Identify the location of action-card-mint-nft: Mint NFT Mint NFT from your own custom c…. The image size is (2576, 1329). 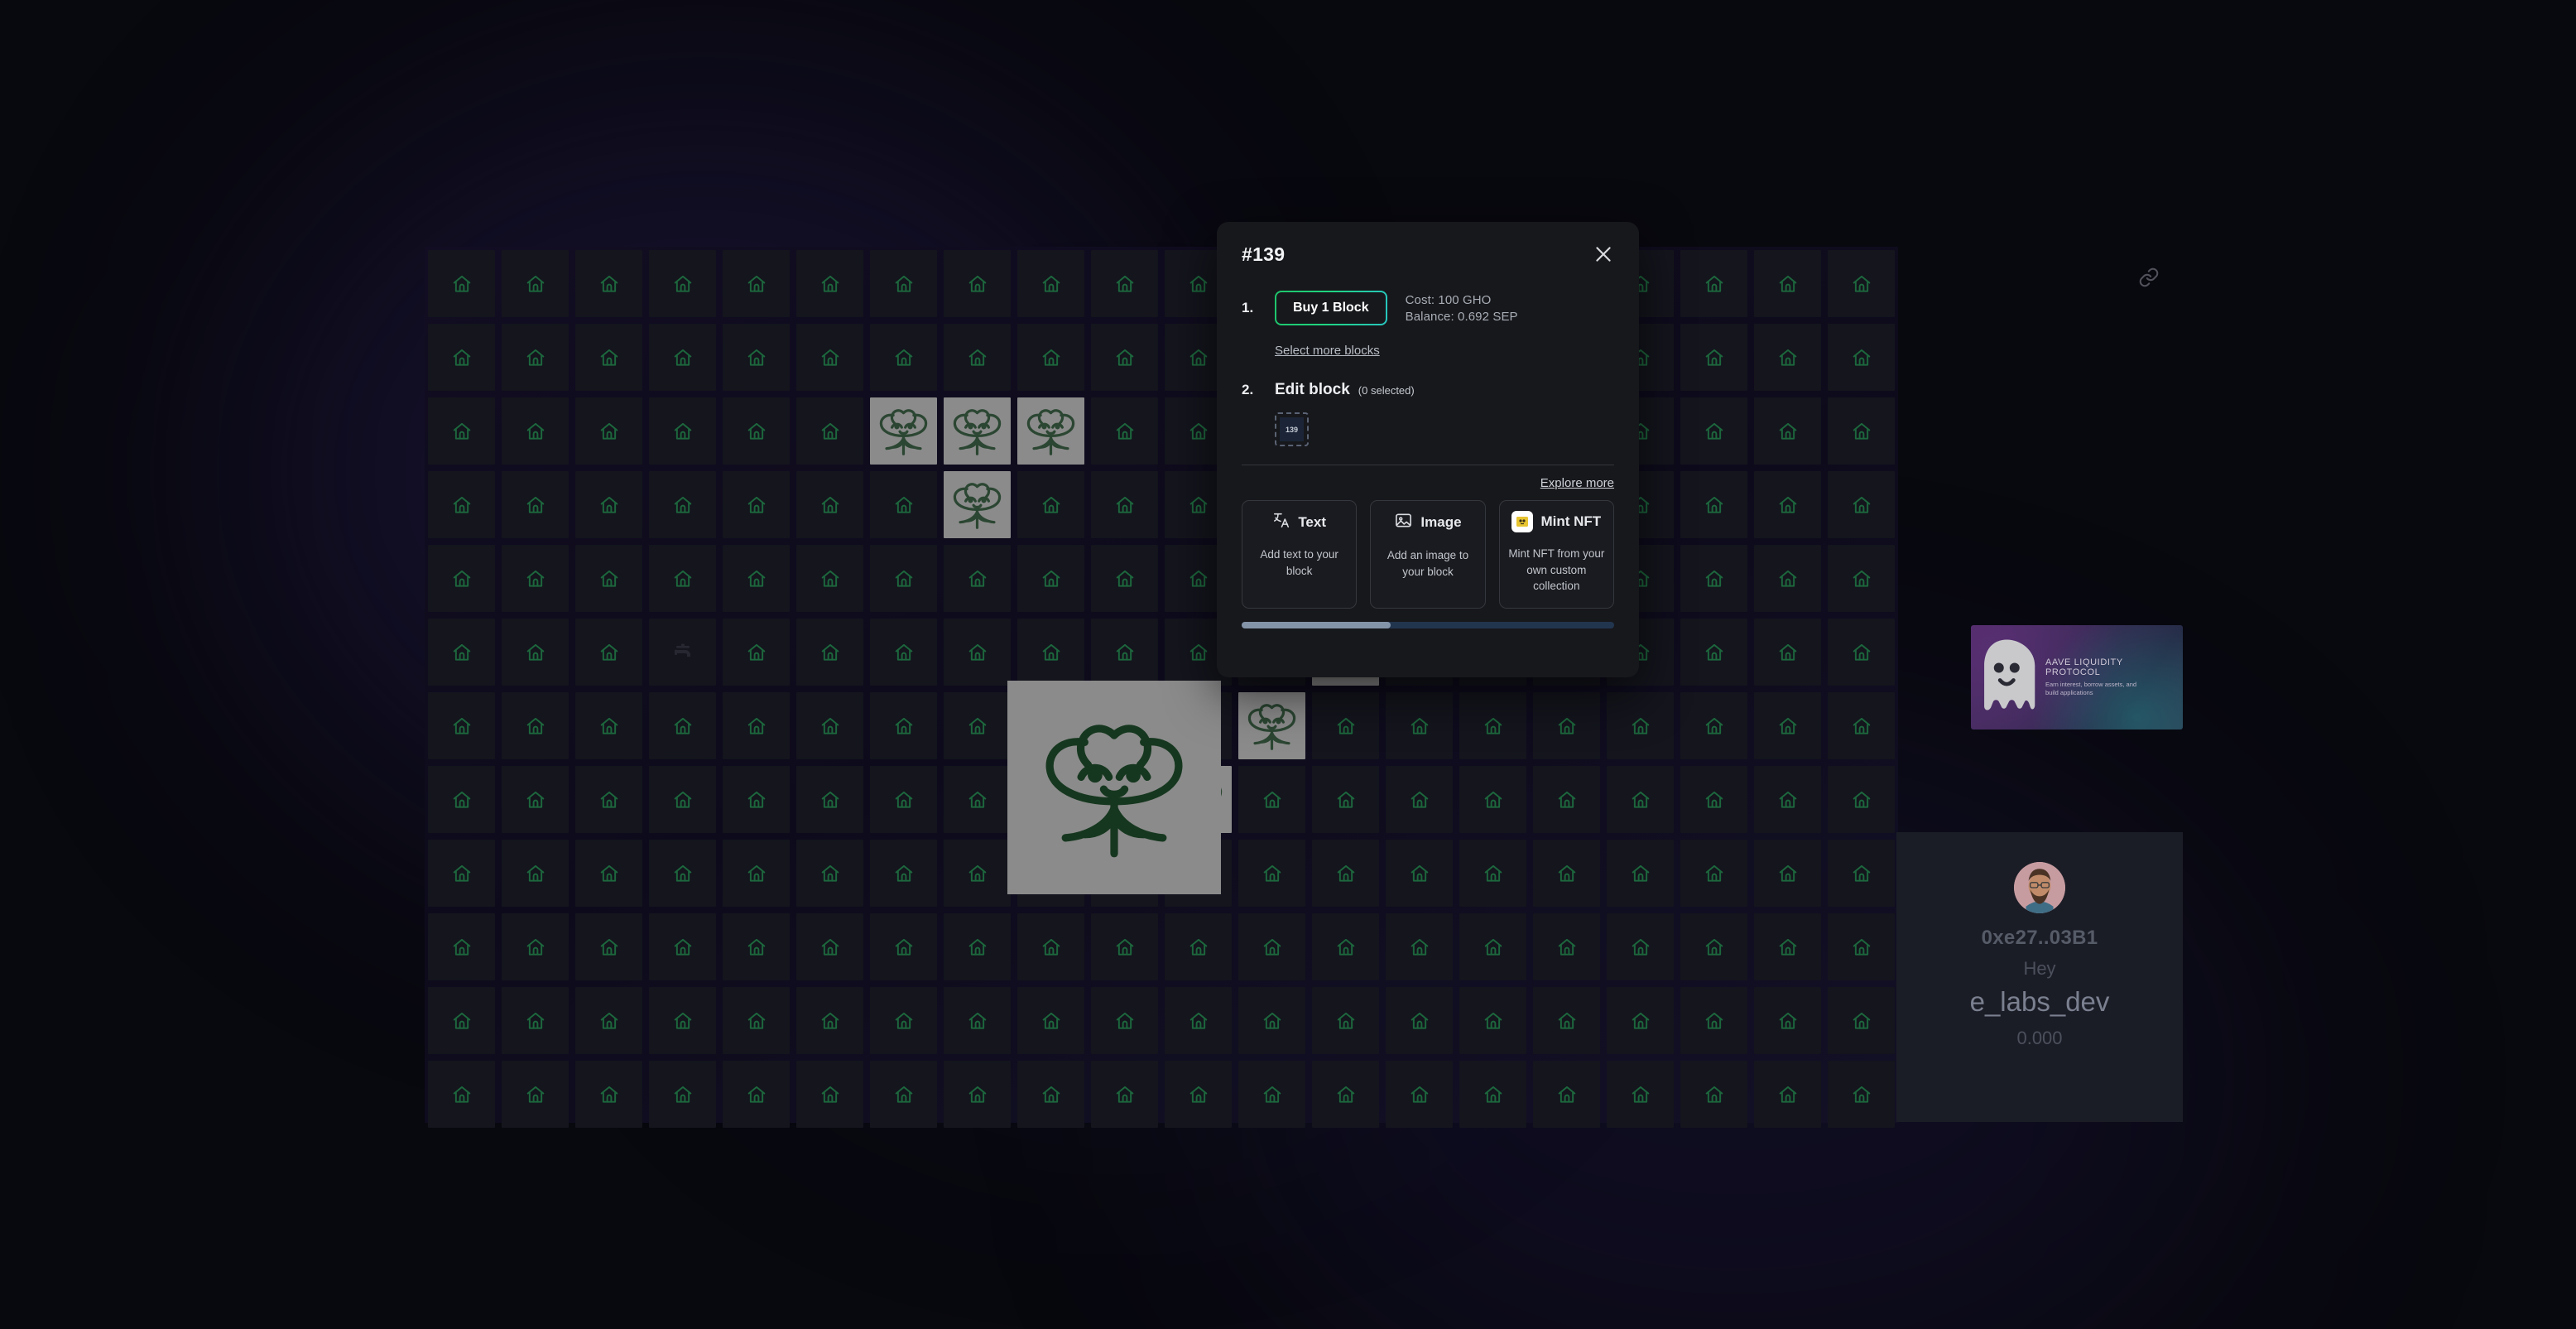
(1556, 554).